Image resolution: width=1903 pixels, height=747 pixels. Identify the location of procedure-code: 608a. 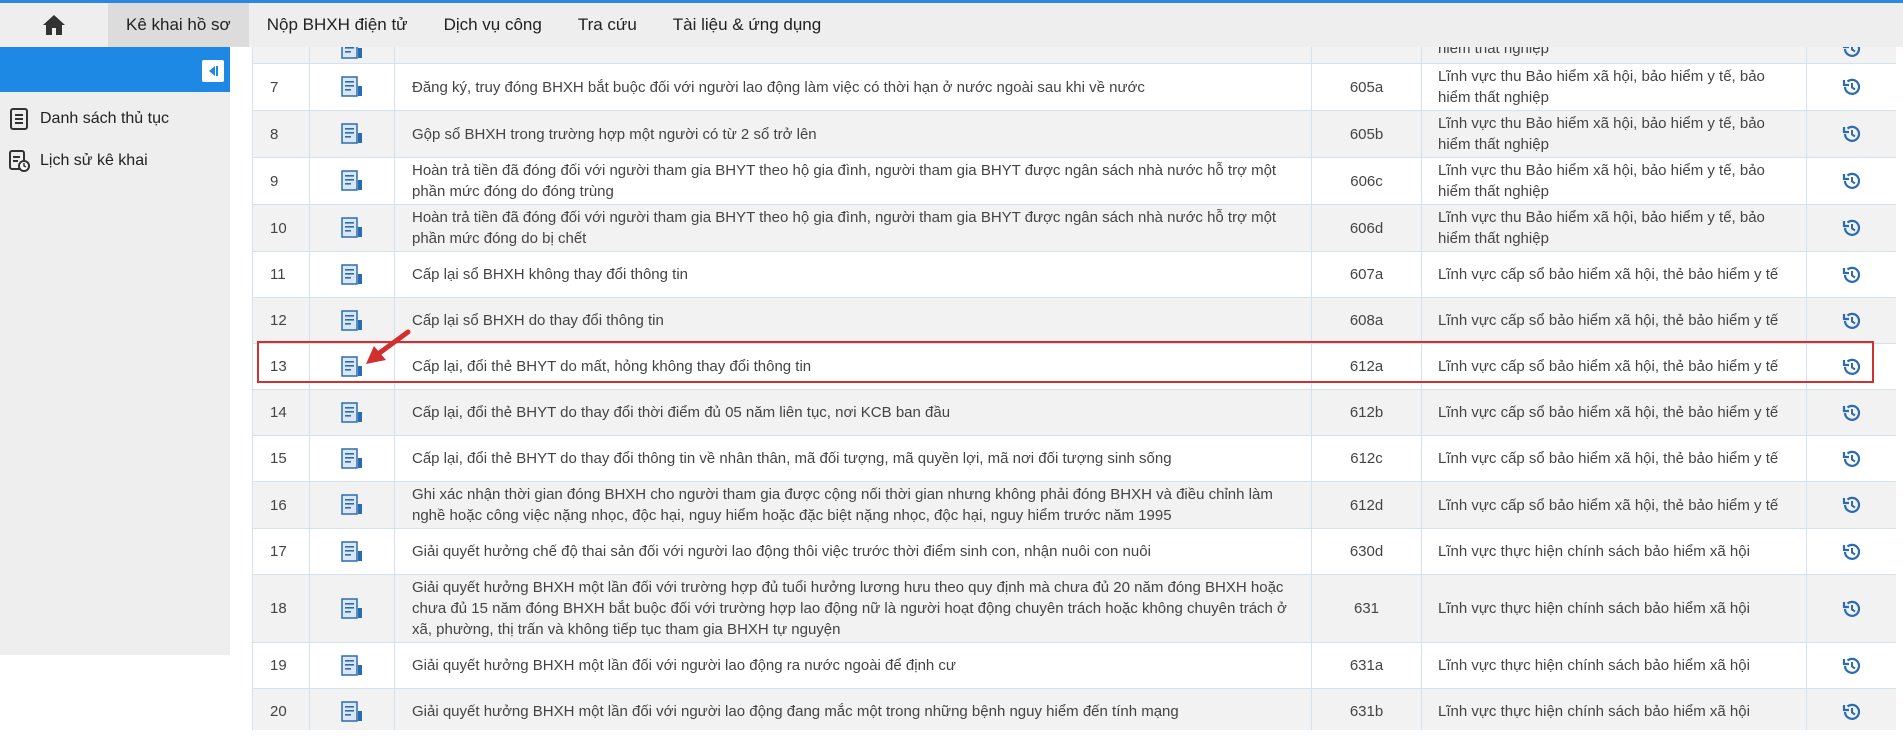
(1366, 320).